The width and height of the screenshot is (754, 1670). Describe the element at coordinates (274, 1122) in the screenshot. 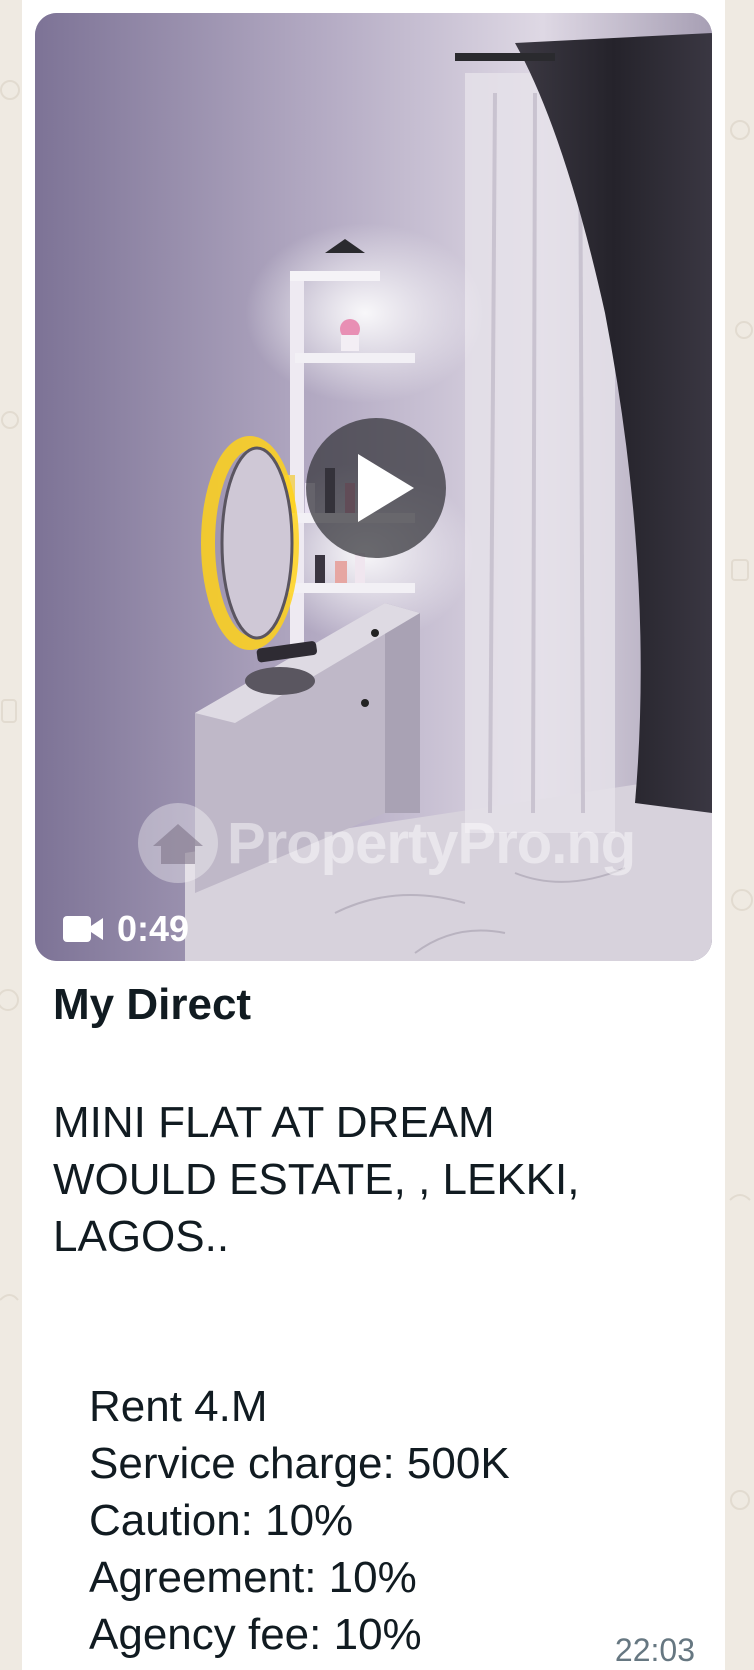

I see `listing-title-line: MINI FLAT AT DREAM` at that location.